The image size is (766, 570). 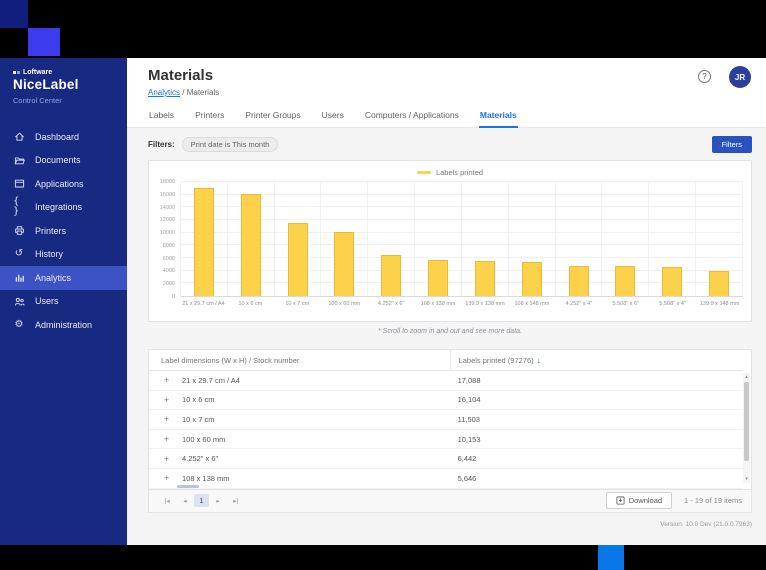 I want to click on y-tick-label: 12000, so click(x=167, y=220).